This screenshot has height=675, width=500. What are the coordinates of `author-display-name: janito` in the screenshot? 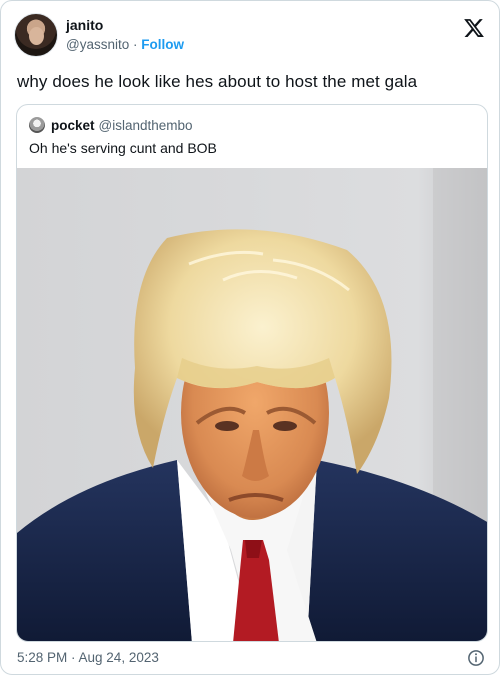 It's located at (125, 25).